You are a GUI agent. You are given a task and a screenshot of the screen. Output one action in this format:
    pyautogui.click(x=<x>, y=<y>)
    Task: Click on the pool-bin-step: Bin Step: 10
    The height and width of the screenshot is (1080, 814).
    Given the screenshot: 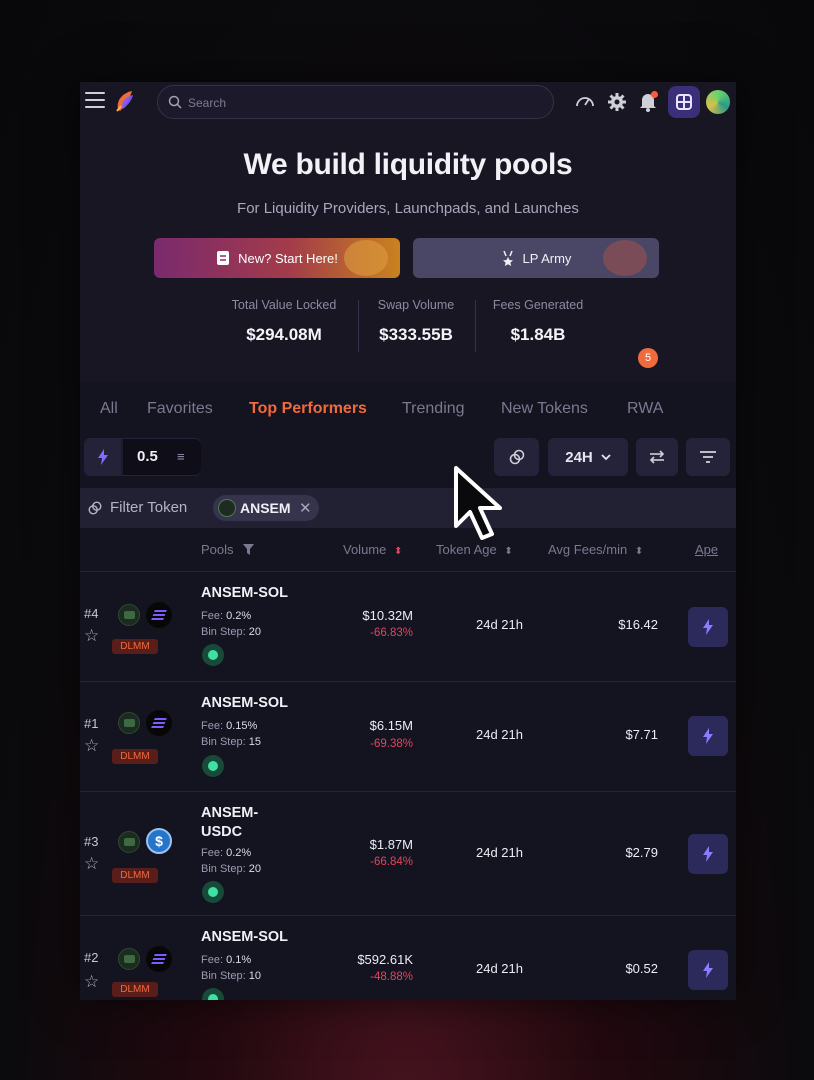 What is the action you would take?
    pyautogui.click(x=231, y=976)
    